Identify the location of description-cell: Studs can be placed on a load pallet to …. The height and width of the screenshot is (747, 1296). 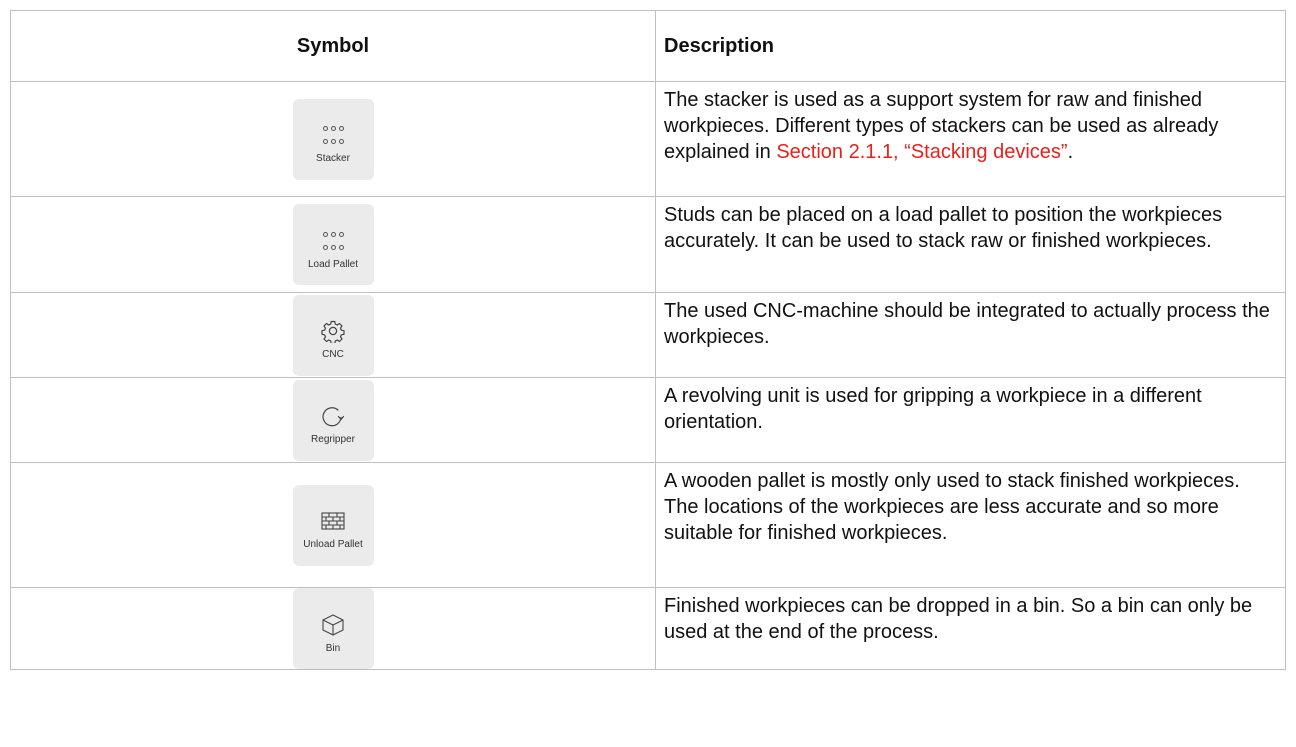
(970, 244).